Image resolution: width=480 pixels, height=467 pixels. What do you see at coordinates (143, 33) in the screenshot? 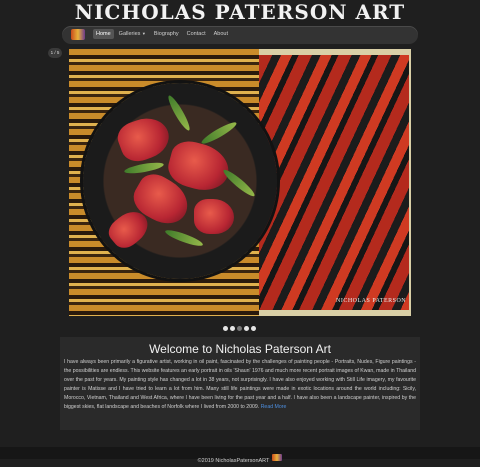
I see `chevron-down-icon: ▼` at bounding box center [143, 33].